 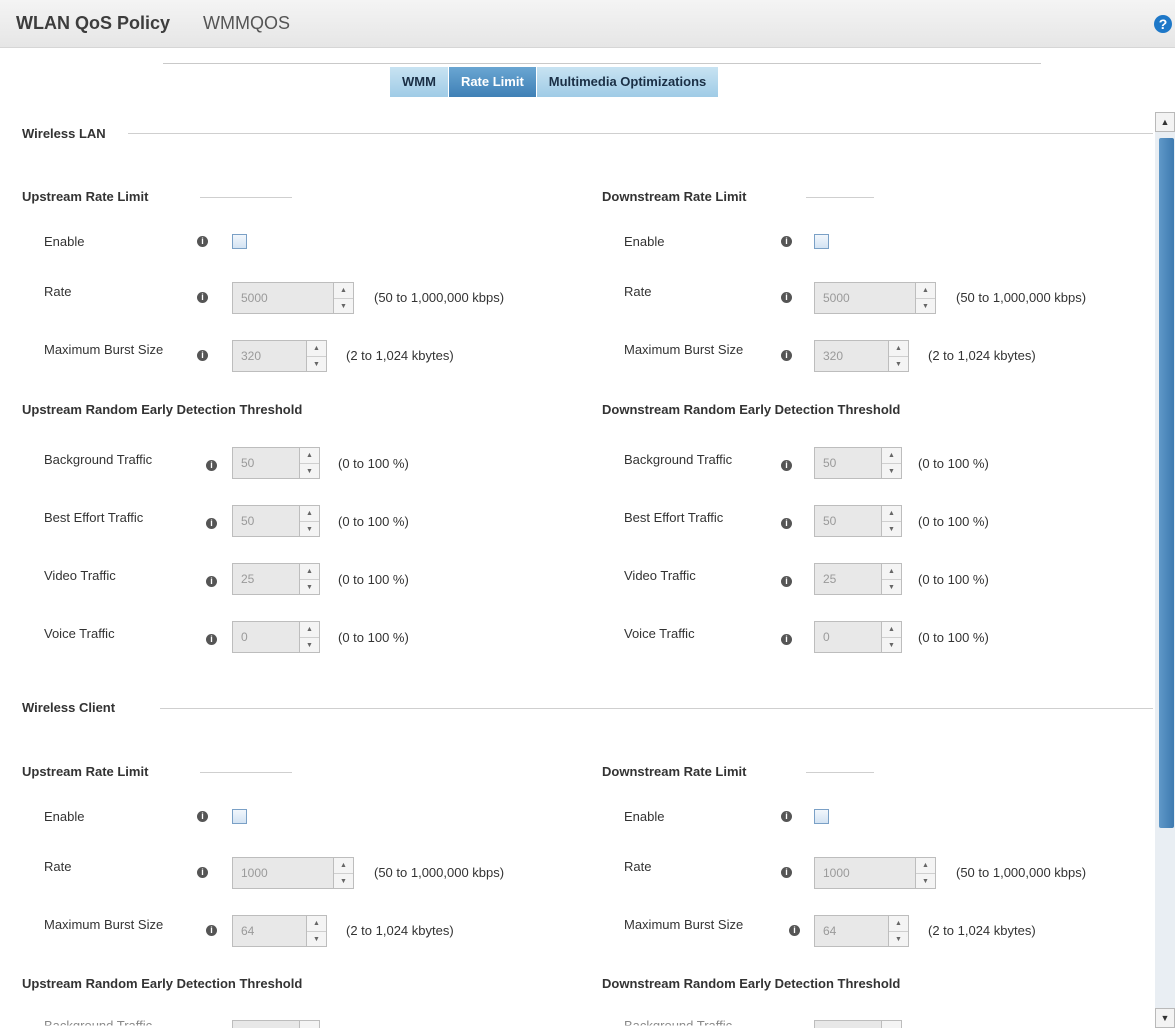 I want to click on lan-upstream-video-input, so click(x=266, y=579).